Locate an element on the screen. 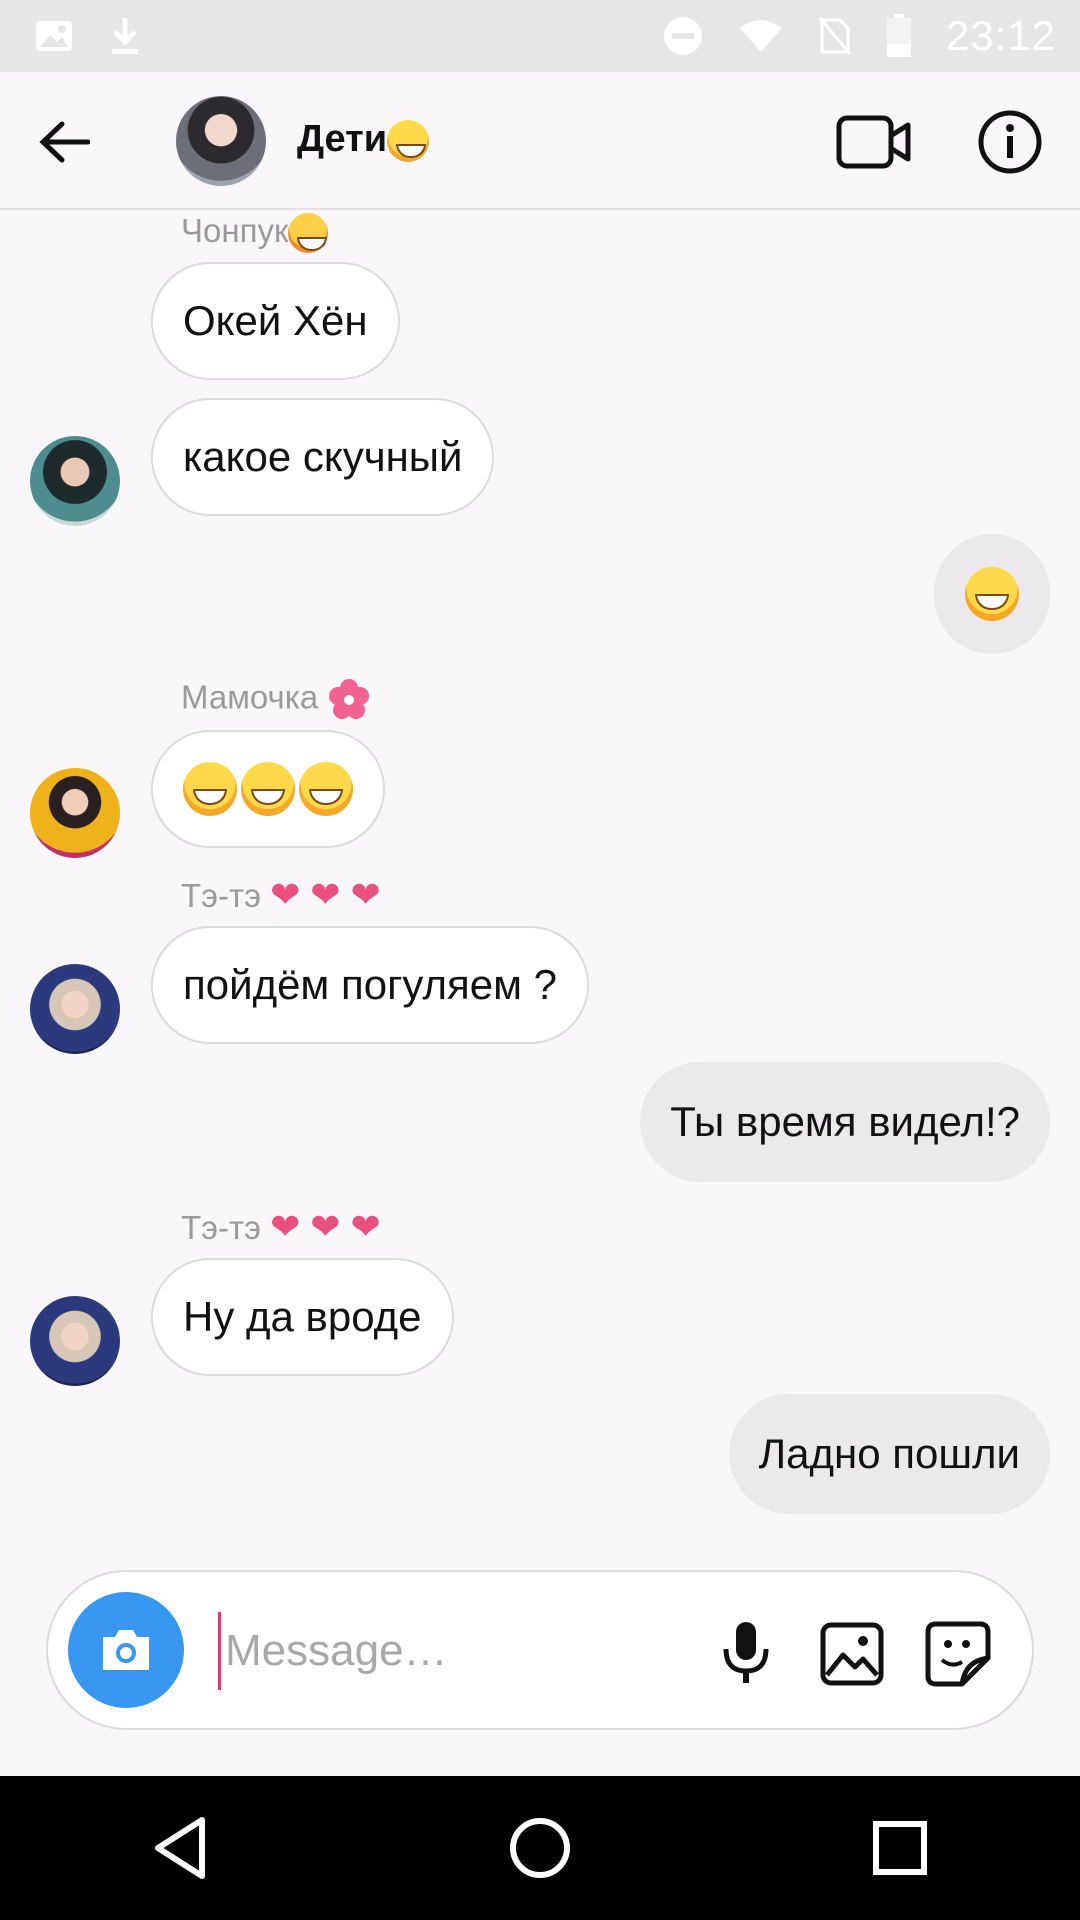 The width and height of the screenshot is (1080, 1920). back-button is located at coordinates (64, 142).